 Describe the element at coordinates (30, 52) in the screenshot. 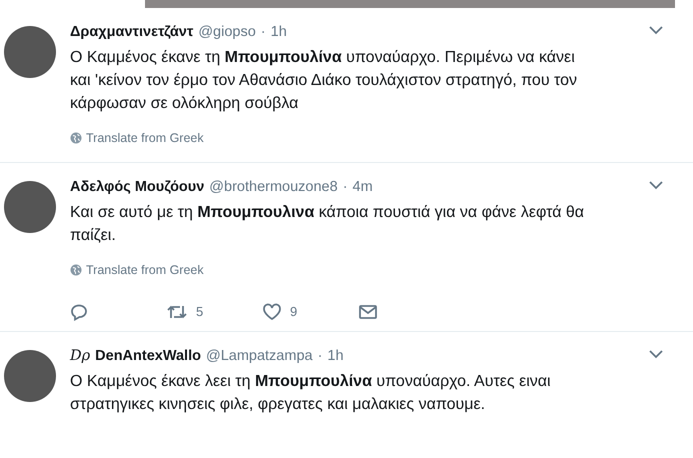

I see `avatar-placeholder` at that location.